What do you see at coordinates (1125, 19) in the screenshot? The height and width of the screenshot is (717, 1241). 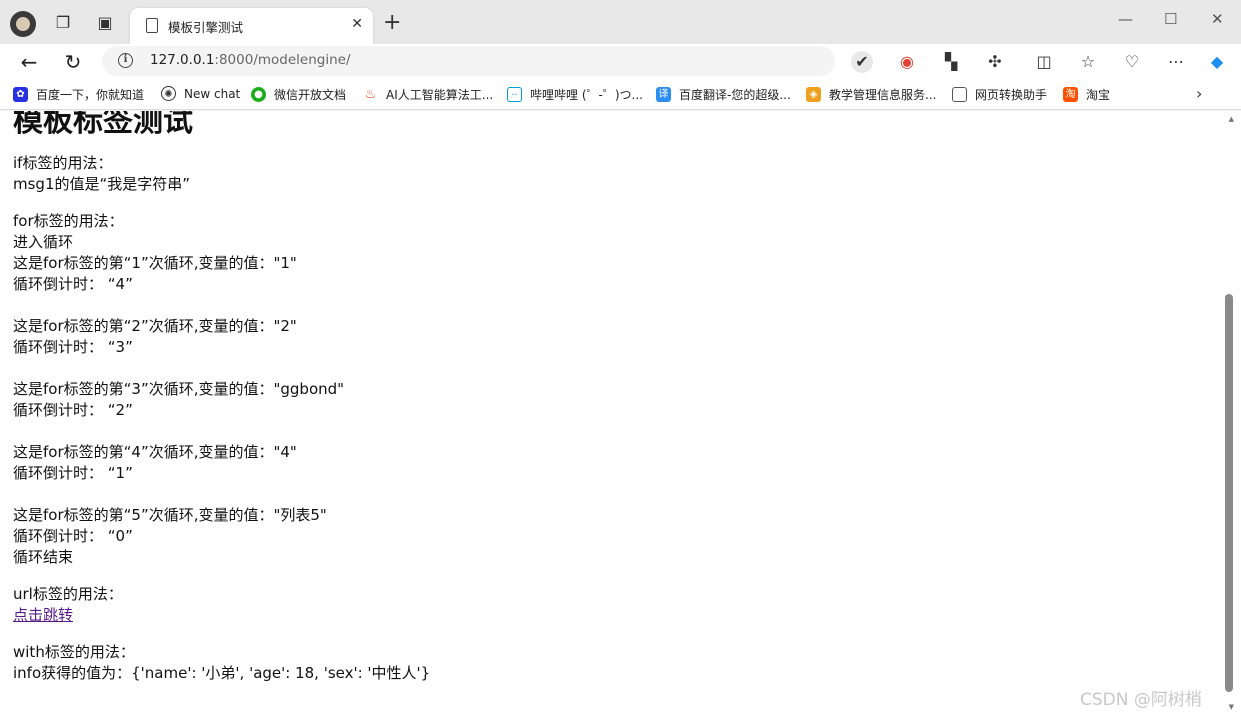 I see `minimize-icon: —` at bounding box center [1125, 19].